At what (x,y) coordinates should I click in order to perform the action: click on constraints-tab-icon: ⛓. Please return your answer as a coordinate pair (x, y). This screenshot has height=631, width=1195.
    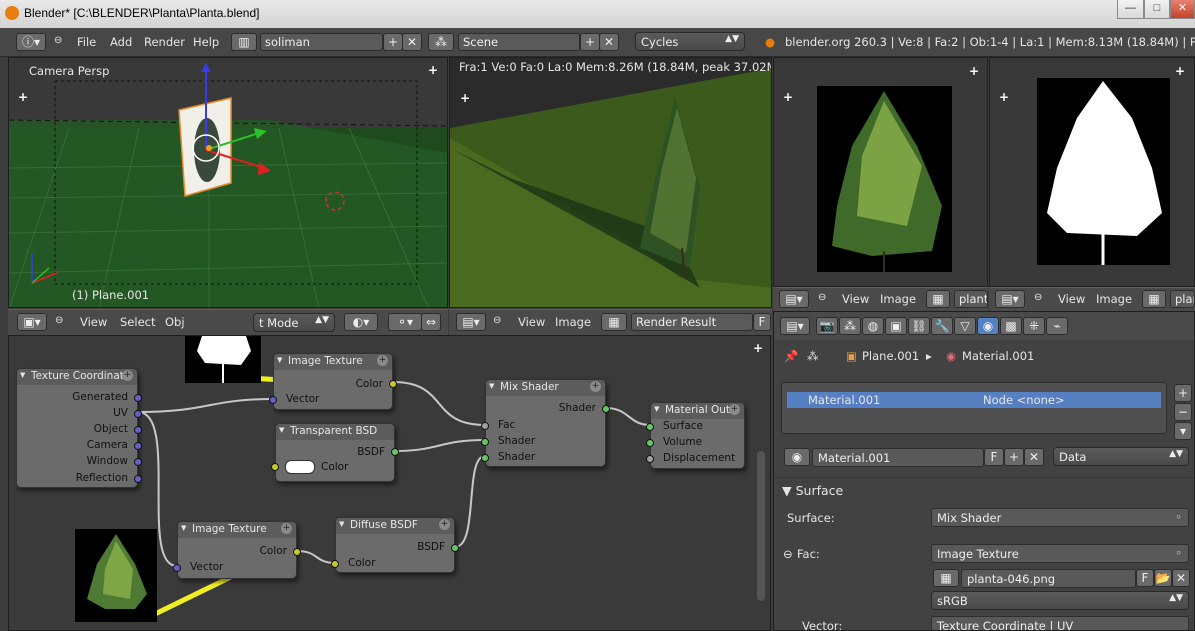
    Looking at the image, I should click on (919, 326).